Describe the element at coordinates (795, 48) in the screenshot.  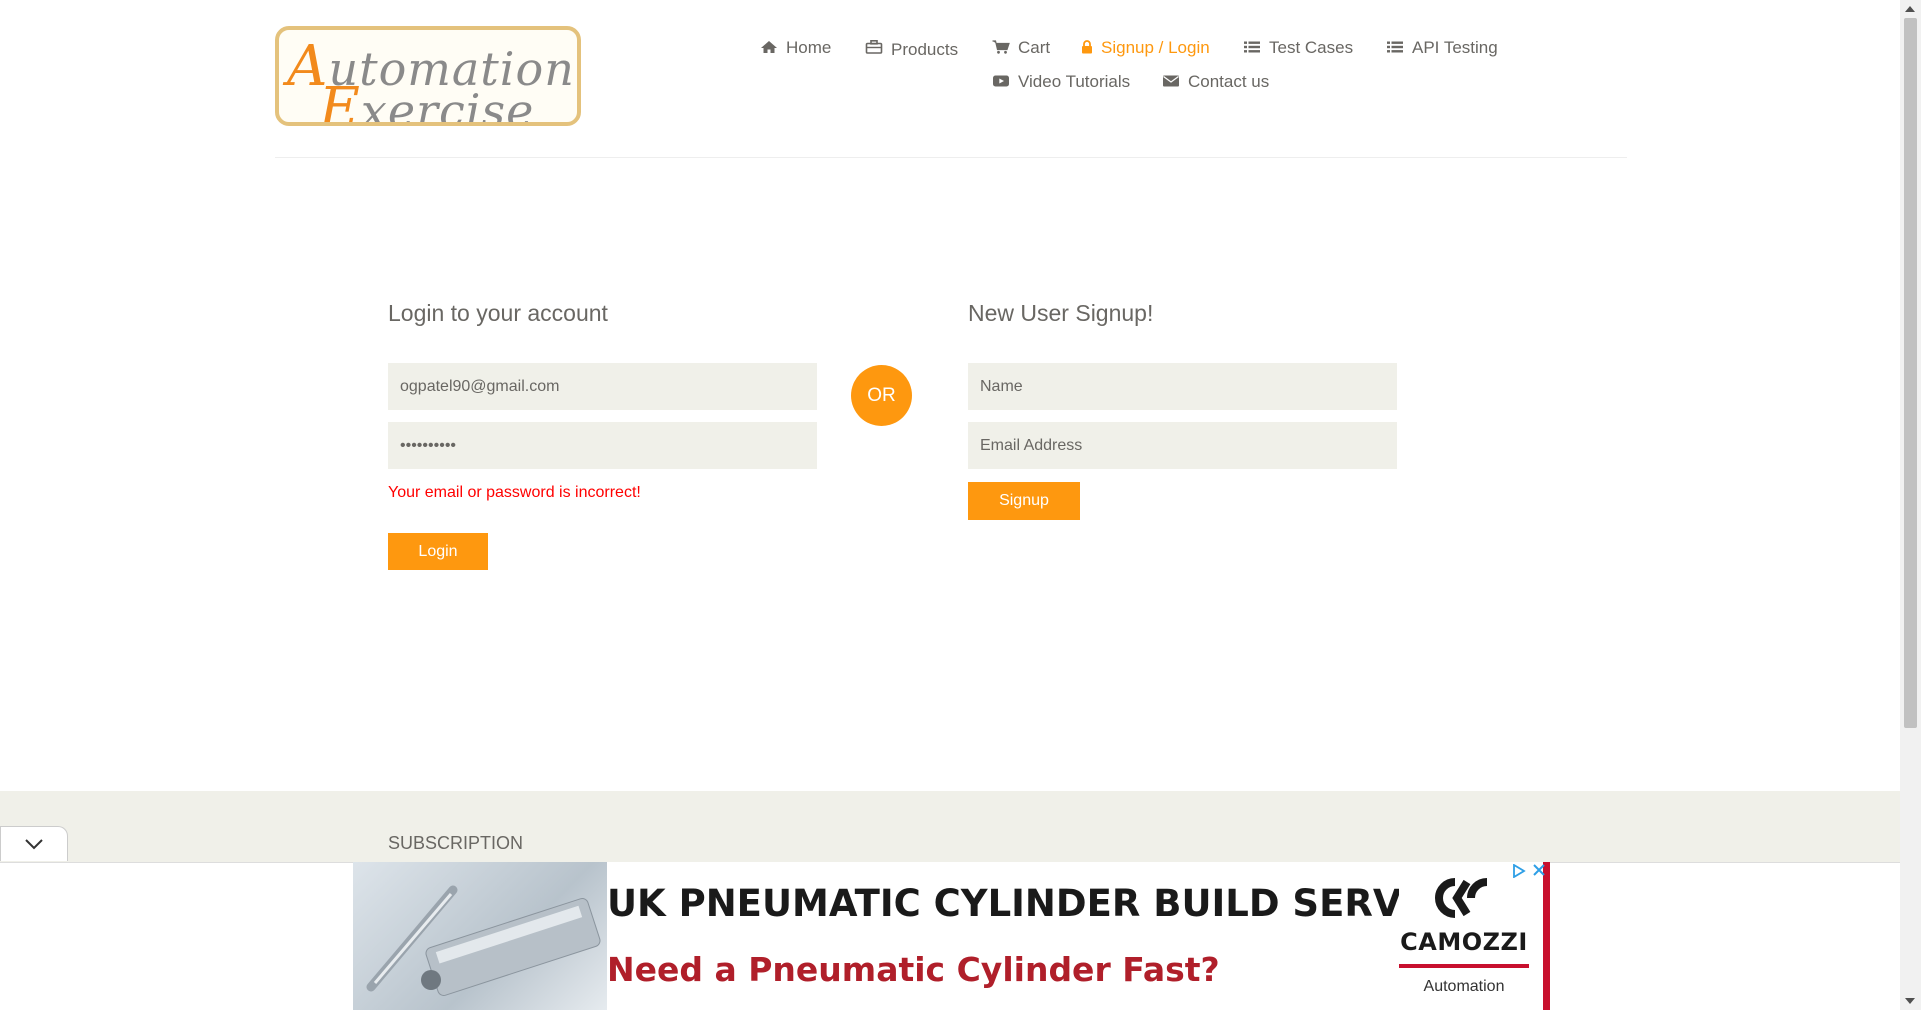
I see `nav-item-home: Home` at that location.